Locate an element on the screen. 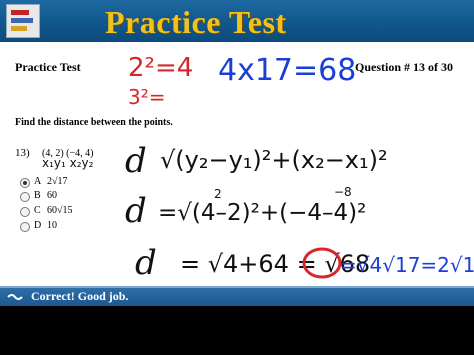 The image size is (474, 355). hw-step2-sup2: −8 is located at coordinates (343, 192).